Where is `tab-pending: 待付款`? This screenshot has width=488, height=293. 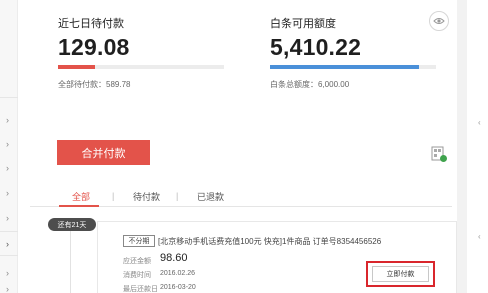 tab-pending: 待付款 is located at coordinates (146, 196).